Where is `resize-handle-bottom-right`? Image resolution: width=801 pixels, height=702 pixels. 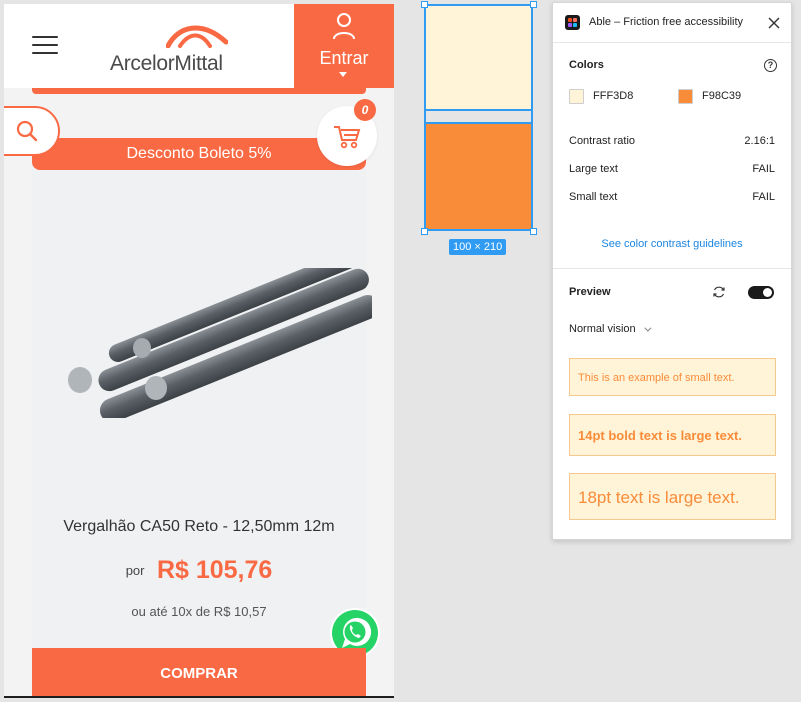
resize-handle-bottom-right is located at coordinates (533, 231).